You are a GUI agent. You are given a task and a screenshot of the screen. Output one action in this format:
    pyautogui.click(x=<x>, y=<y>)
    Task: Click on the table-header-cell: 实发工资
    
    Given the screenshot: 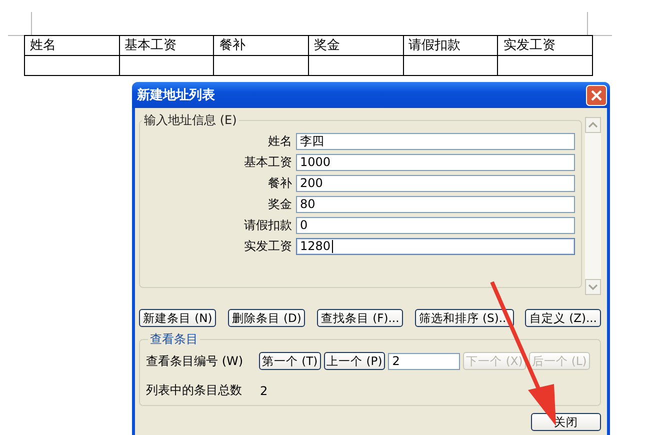 What is the action you would take?
    pyautogui.click(x=545, y=46)
    